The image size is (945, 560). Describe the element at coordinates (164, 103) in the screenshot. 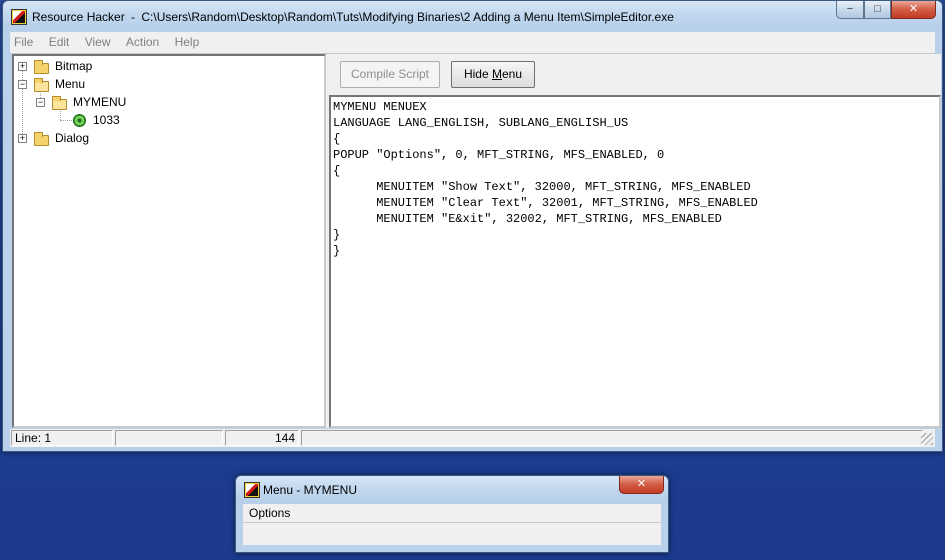

I see `tree-item-mymenu: − MYMENU` at that location.